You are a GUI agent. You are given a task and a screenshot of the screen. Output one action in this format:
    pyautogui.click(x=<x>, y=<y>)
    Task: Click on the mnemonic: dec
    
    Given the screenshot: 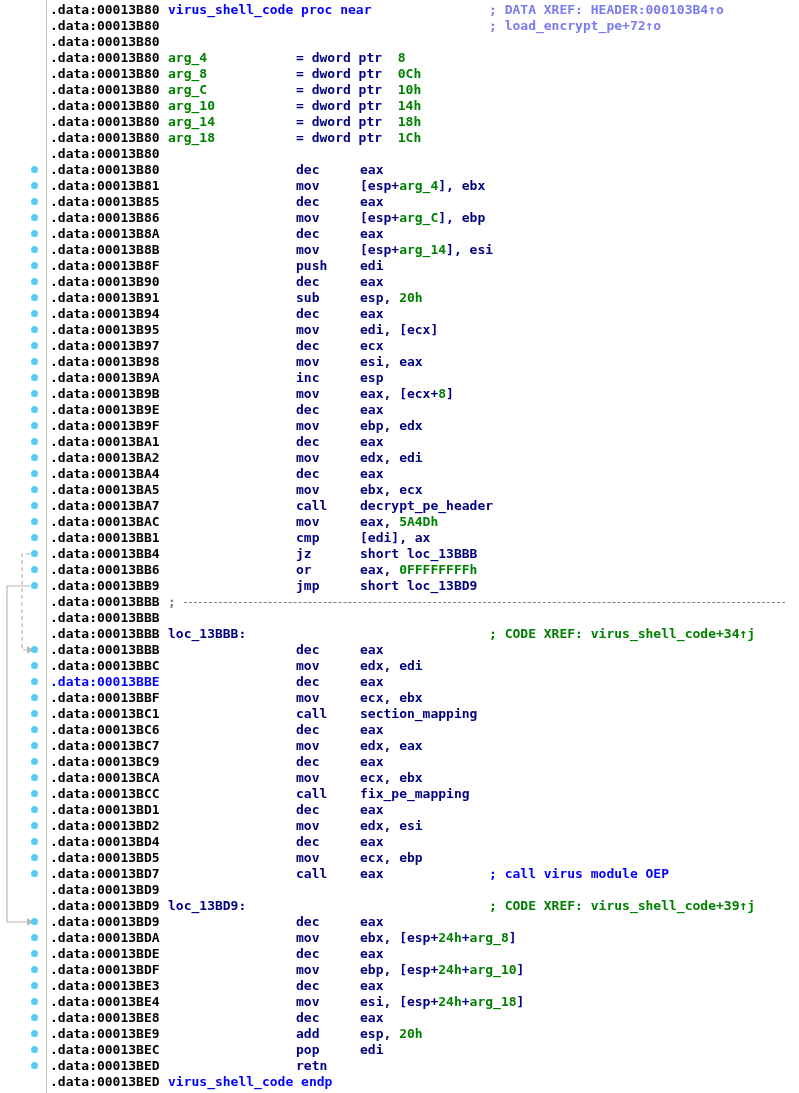 What is the action you would take?
    pyautogui.click(x=308, y=762)
    